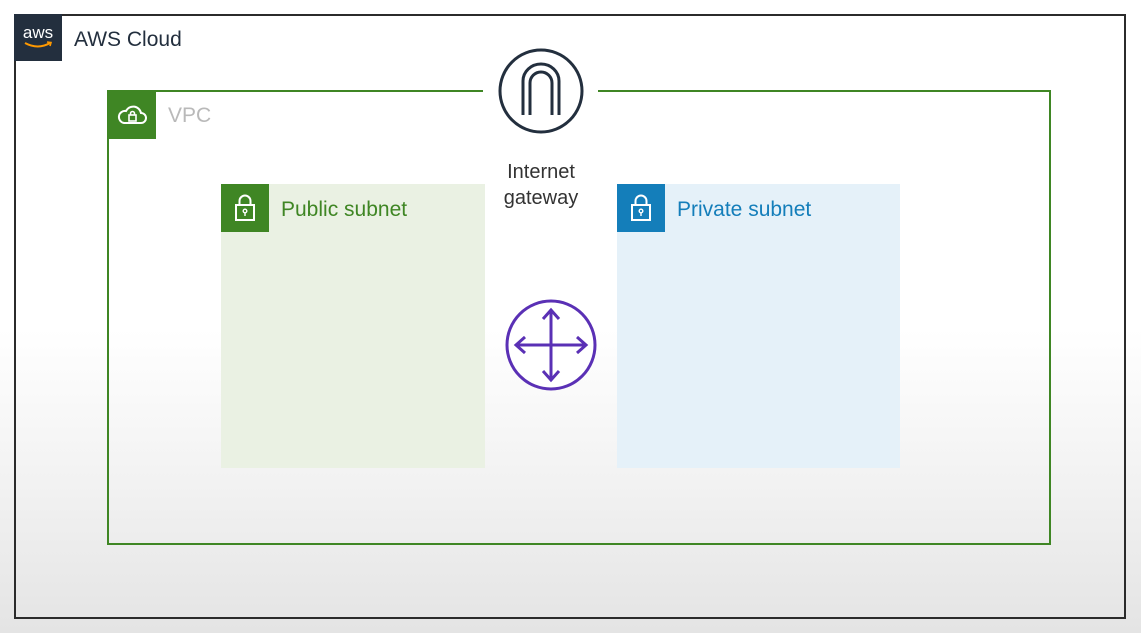  What do you see at coordinates (344, 209) in the screenshot?
I see `public-subnet-label: Public subnet` at bounding box center [344, 209].